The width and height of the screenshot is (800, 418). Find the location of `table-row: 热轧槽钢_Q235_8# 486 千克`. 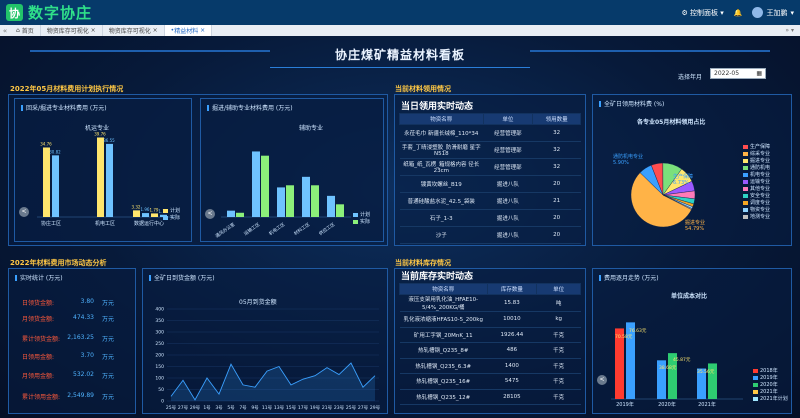

table-row: 热轧槽钢_Q235_8# 486 千克 is located at coordinates (490, 350).